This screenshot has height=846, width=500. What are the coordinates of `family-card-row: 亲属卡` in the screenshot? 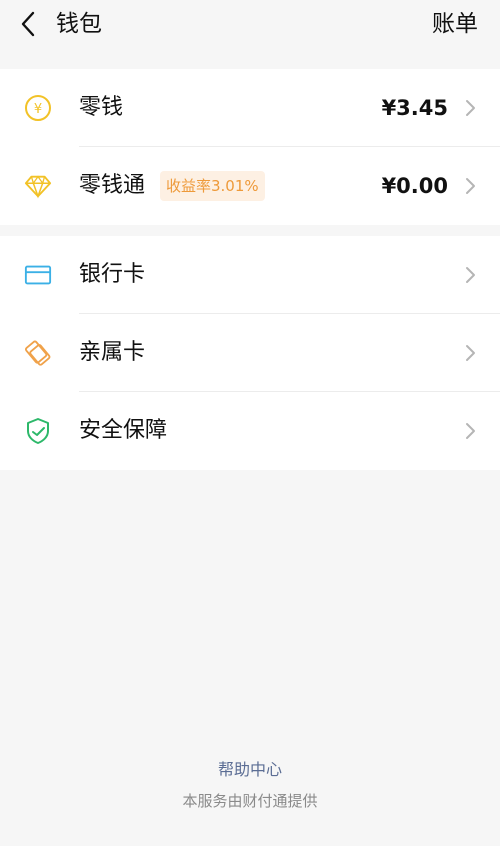 It's located at (250, 353).